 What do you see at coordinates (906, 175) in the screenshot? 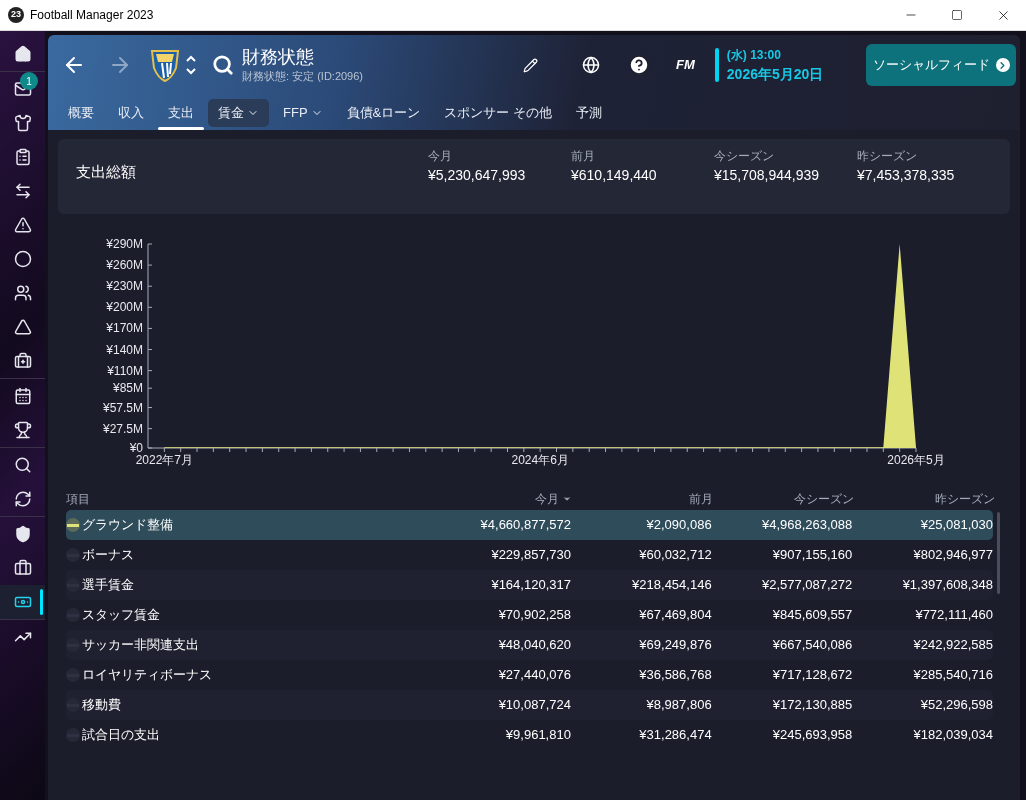
I see `stat-value: ¥7,453,378,335` at bounding box center [906, 175].